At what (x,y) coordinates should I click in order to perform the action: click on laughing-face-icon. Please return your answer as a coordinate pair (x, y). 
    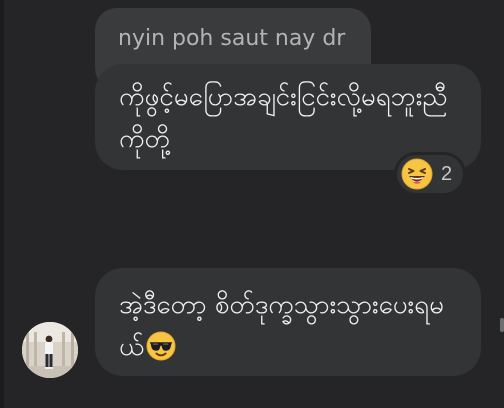
    Looking at the image, I should click on (417, 174).